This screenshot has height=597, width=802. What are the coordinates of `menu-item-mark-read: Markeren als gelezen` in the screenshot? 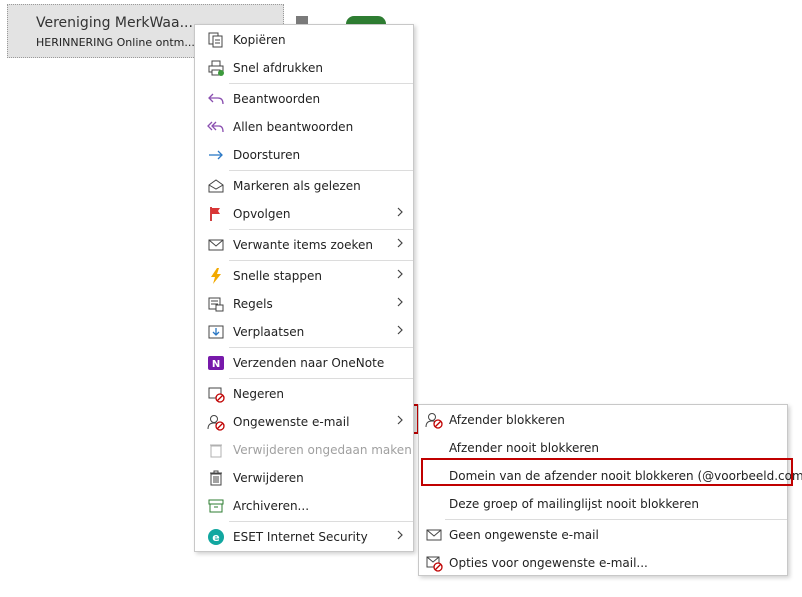 It's located at (304, 186).